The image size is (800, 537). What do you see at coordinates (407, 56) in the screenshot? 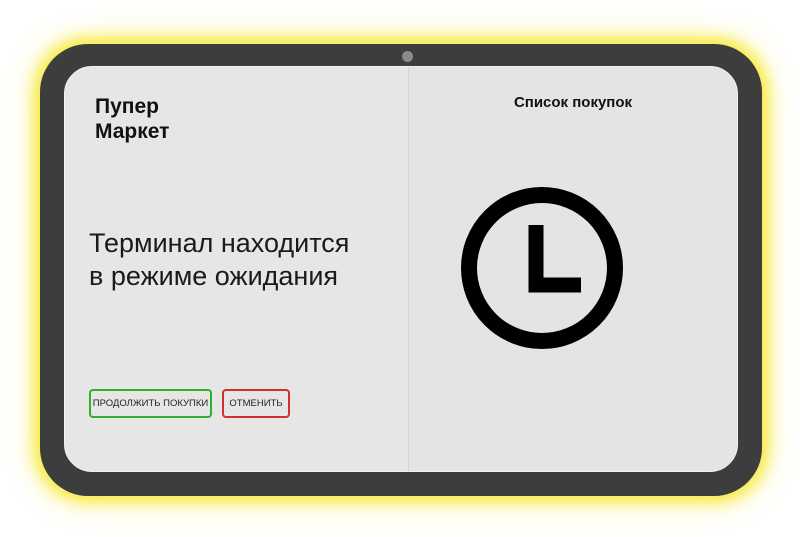
I see `camera-dot` at bounding box center [407, 56].